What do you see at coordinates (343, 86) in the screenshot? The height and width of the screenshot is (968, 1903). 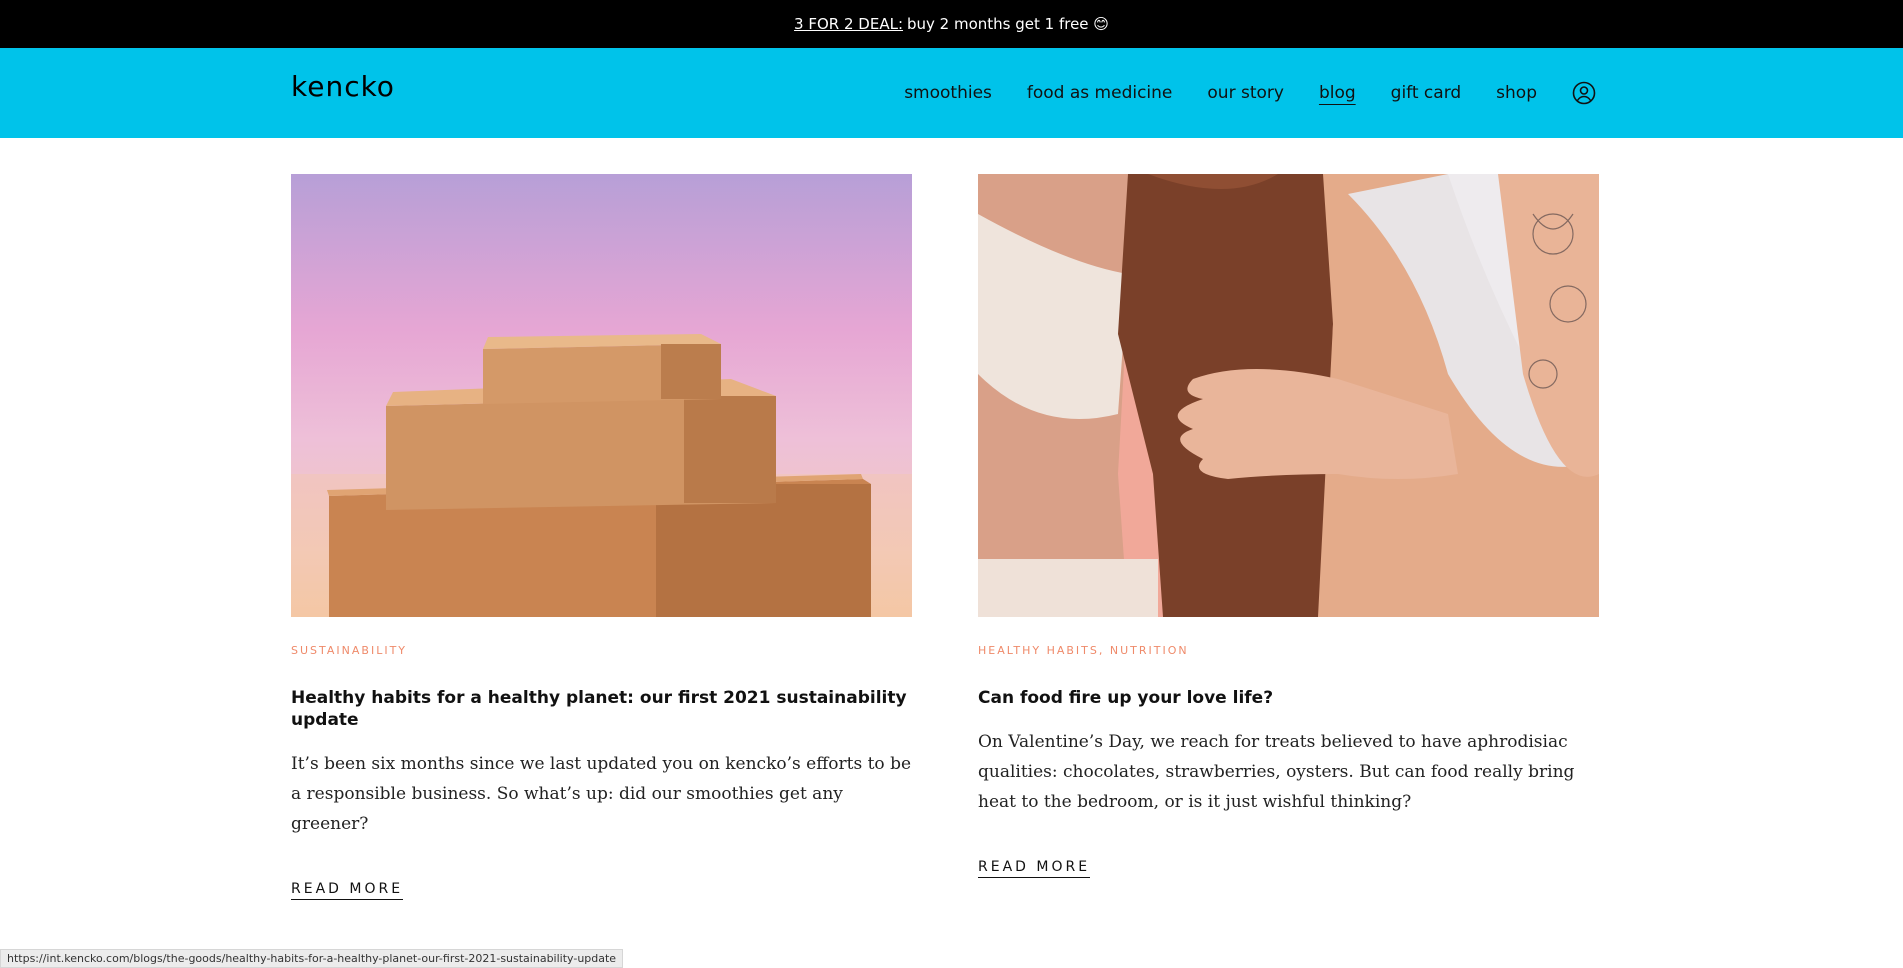 I see `logo: kencko` at bounding box center [343, 86].